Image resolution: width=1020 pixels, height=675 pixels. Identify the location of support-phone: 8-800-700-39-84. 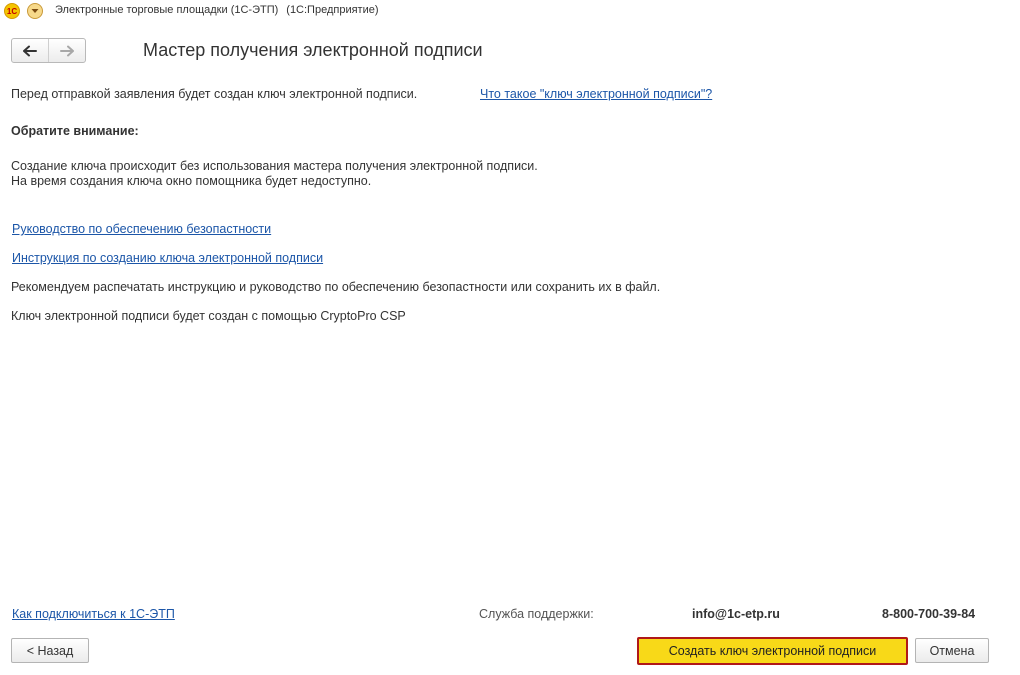
(929, 614).